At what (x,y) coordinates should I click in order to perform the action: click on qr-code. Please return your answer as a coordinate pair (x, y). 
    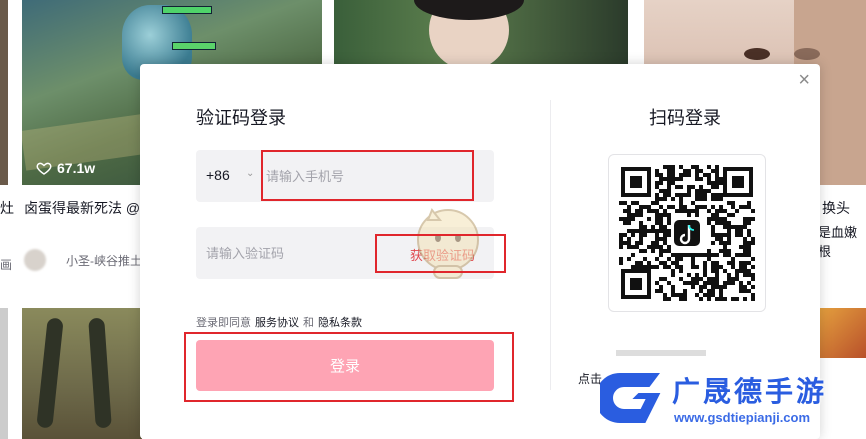
    Looking at the image, I should click on (687, 233).